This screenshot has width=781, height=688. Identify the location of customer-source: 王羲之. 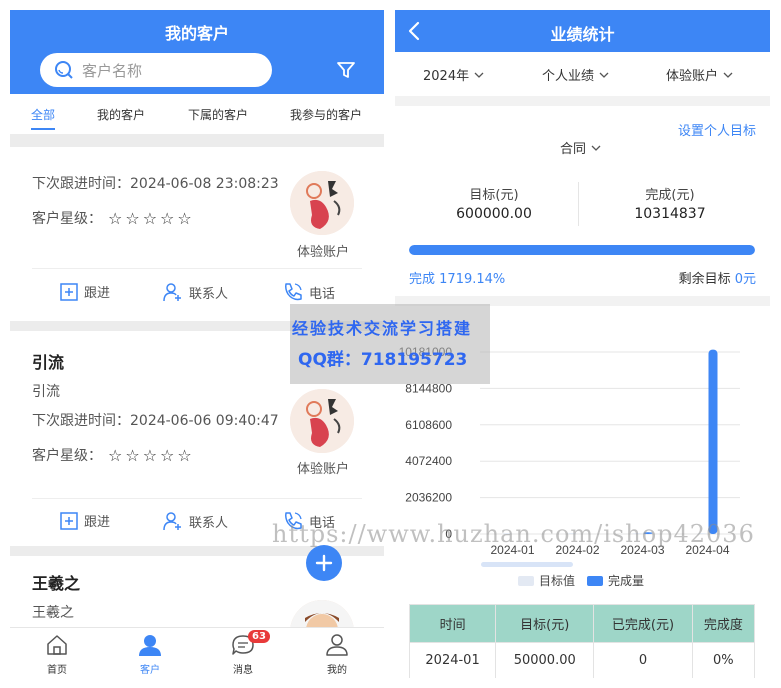
(53, 613).